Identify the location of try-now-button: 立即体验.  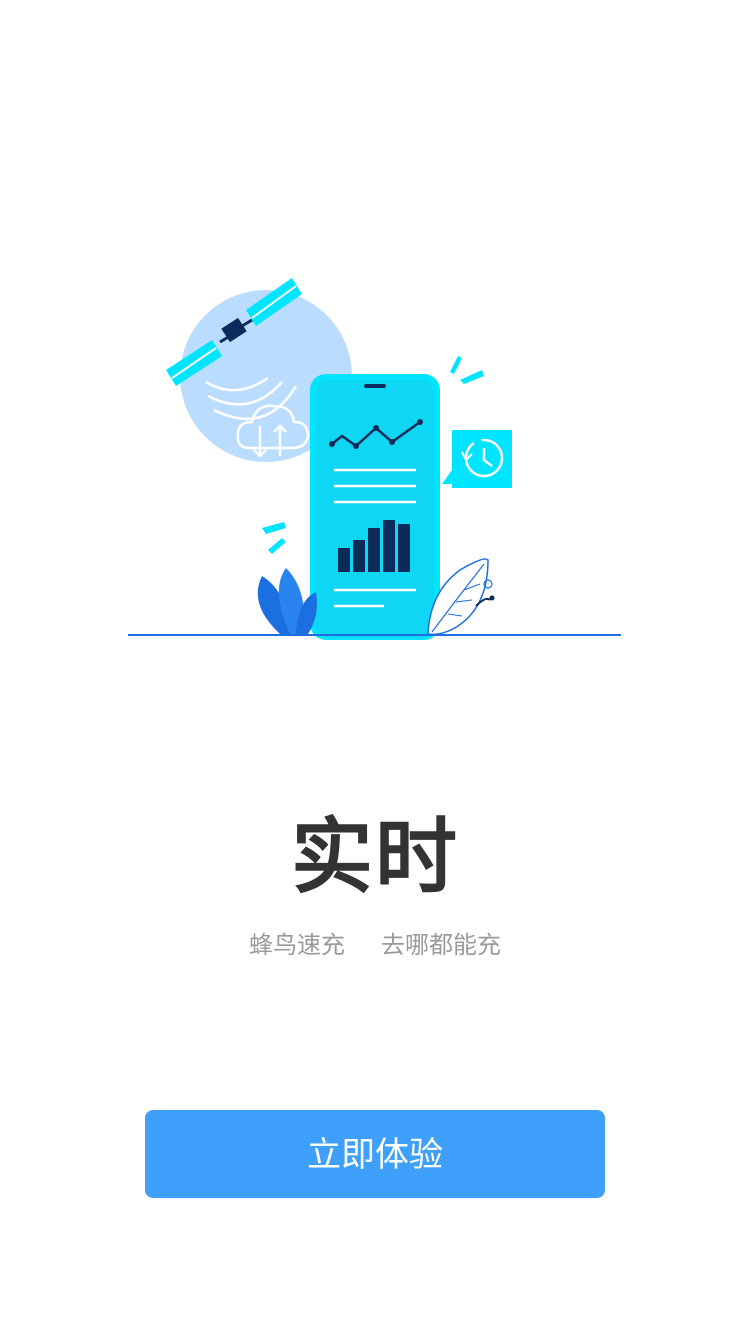
(375, 1154).